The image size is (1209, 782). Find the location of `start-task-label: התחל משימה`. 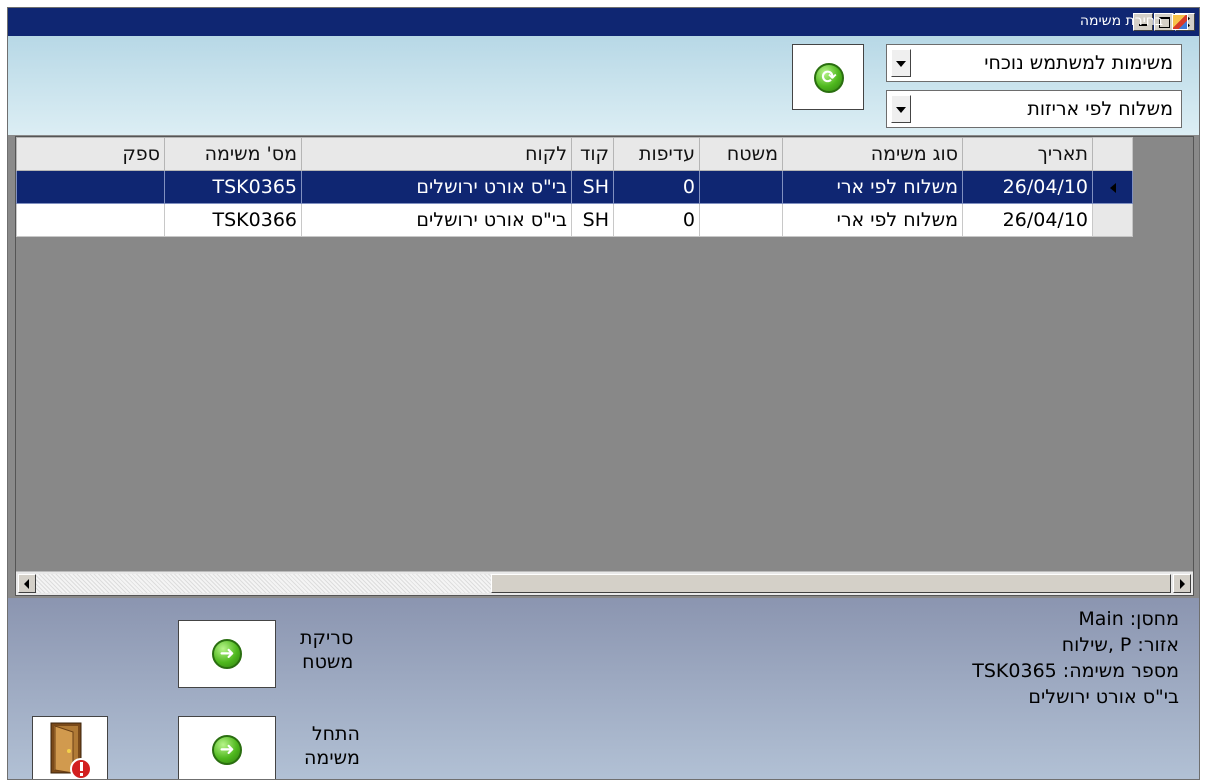

start-task-label: התחל משימה is located at coordinates (332, 746).